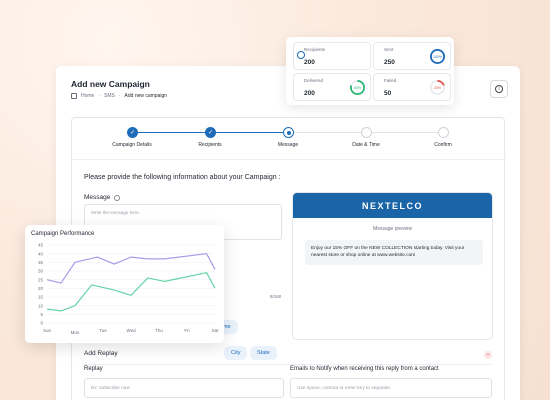 The height and width of the screenshot is (400, 550). I want to click on add-replay-title: Add Replay, so click(101, 353).